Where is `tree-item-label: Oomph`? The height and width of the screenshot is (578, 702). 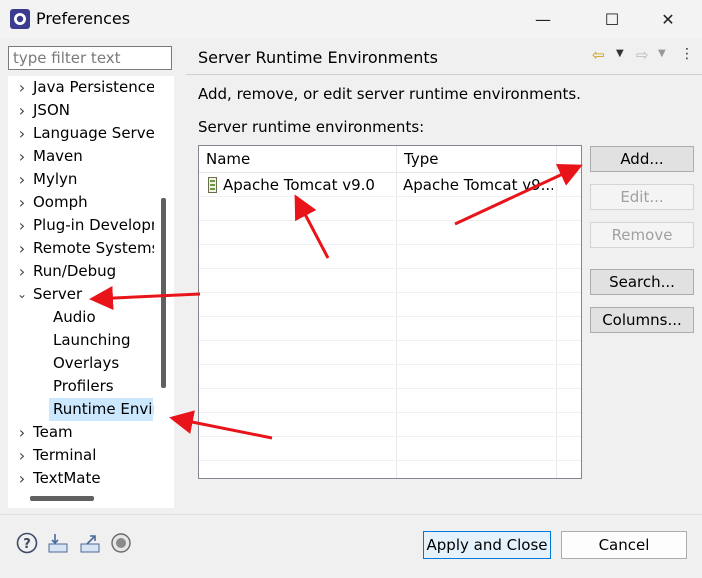
tree-item-label: Oomph is located at coordinates (60, 202).